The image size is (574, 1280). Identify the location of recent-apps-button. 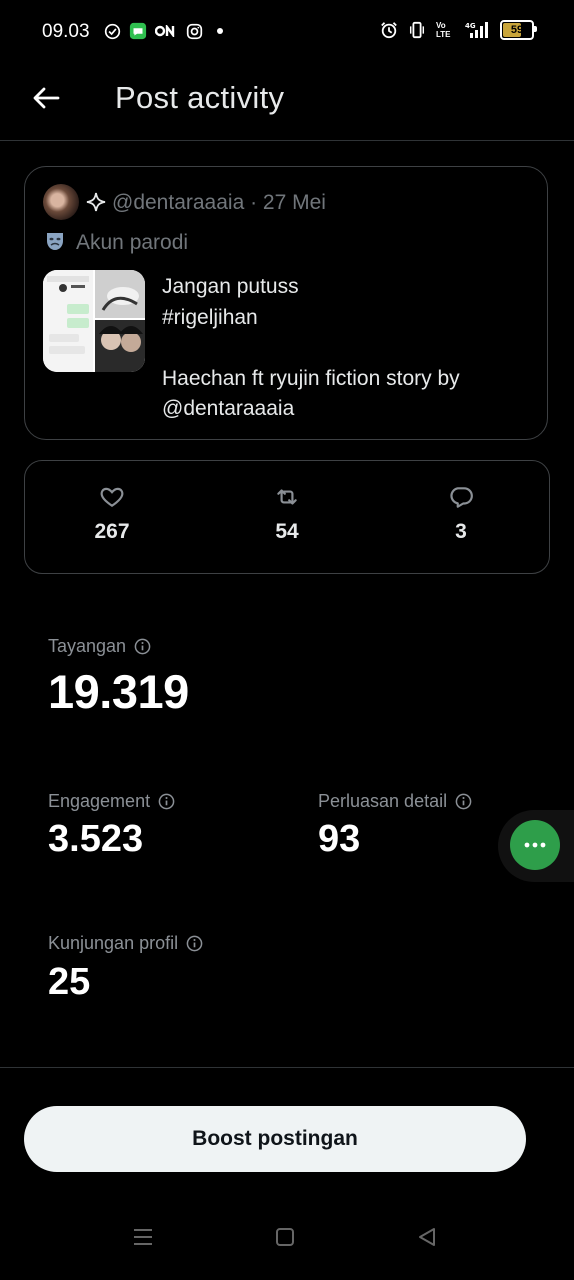
(143, 1237).